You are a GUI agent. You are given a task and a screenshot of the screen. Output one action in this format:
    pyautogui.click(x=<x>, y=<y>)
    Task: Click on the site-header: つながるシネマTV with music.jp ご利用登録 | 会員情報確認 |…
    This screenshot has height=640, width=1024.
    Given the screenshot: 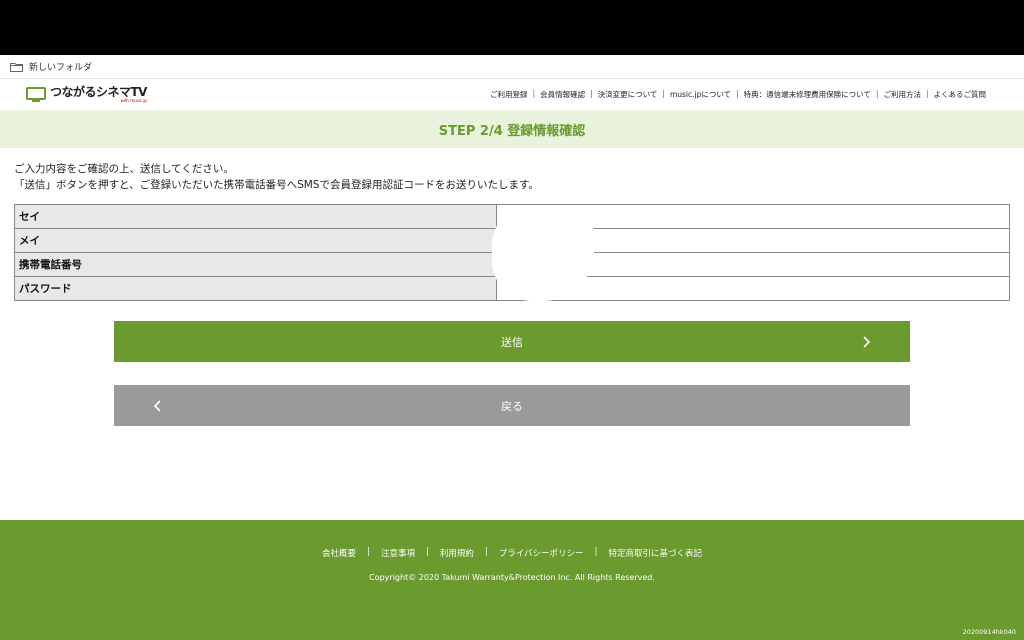 What is the action you would take?
    pyautogui.click(x=512, y=94)
    